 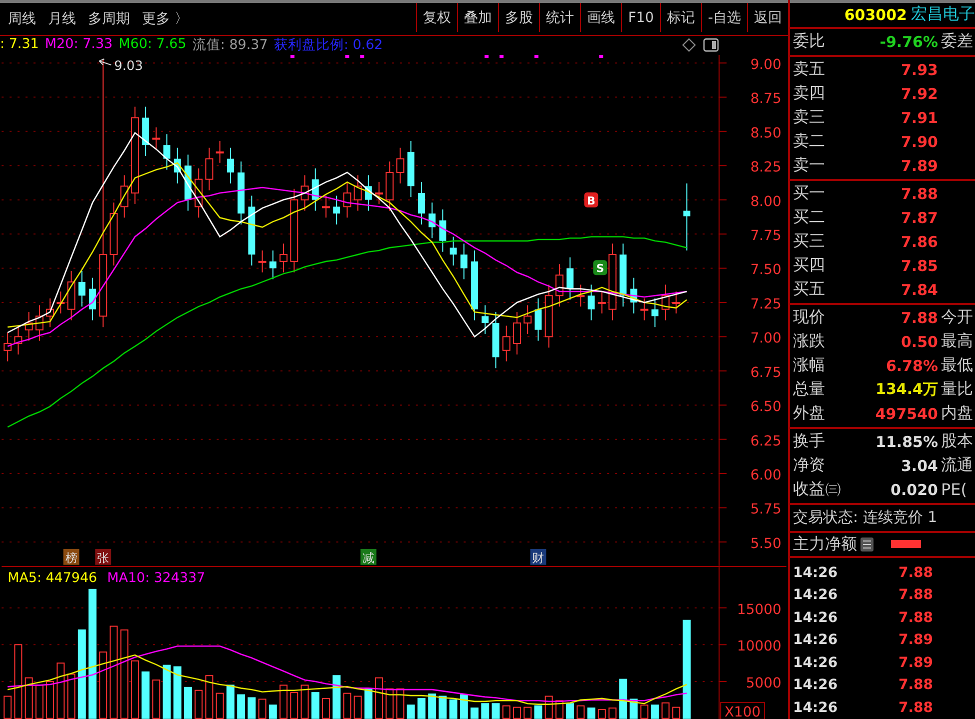 I want to click on stat-value: 11.85%, so click(x=906, y=441).